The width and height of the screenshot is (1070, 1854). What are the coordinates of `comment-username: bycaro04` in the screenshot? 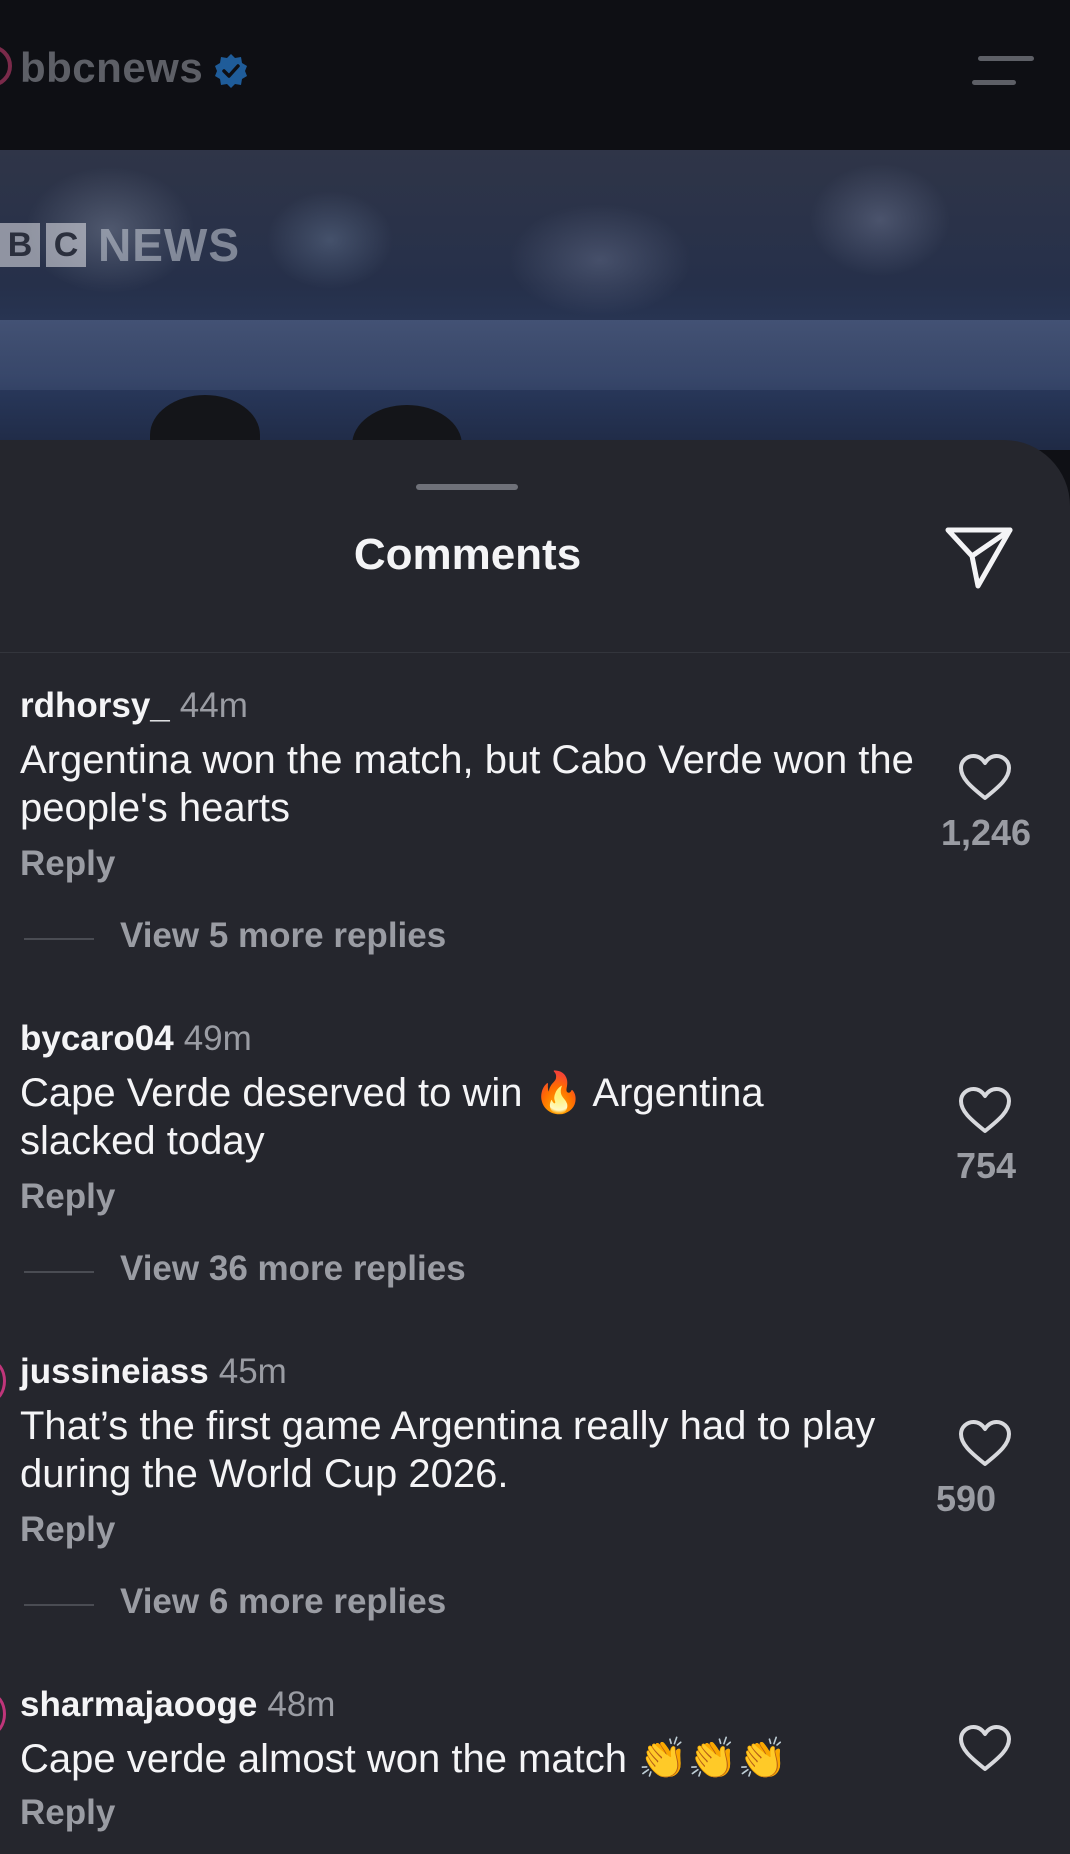 It's located at (97, 1038).